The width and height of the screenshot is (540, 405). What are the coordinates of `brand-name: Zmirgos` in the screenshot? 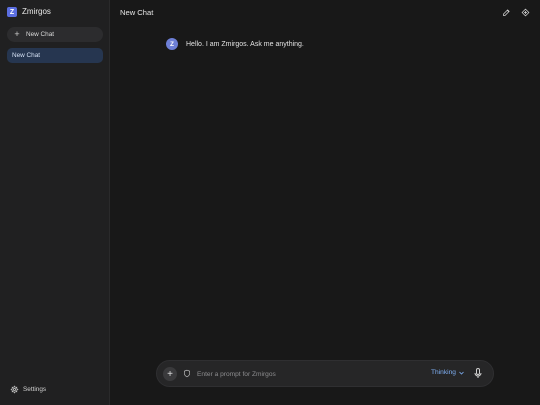 It's located at (36, 11).